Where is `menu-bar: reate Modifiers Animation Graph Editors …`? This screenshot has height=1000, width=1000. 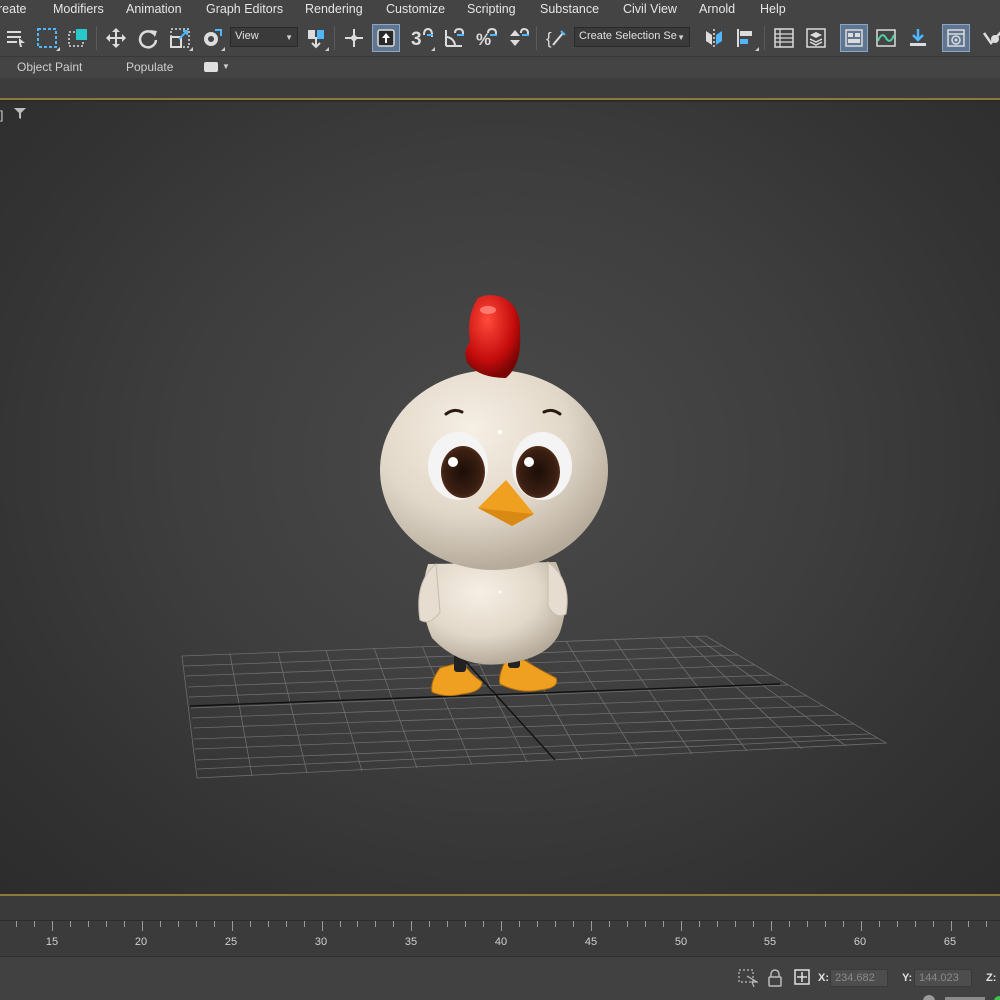 menu-bar: reate Modifiers Animation Graph Editors … is located at coordinates (500, 10).